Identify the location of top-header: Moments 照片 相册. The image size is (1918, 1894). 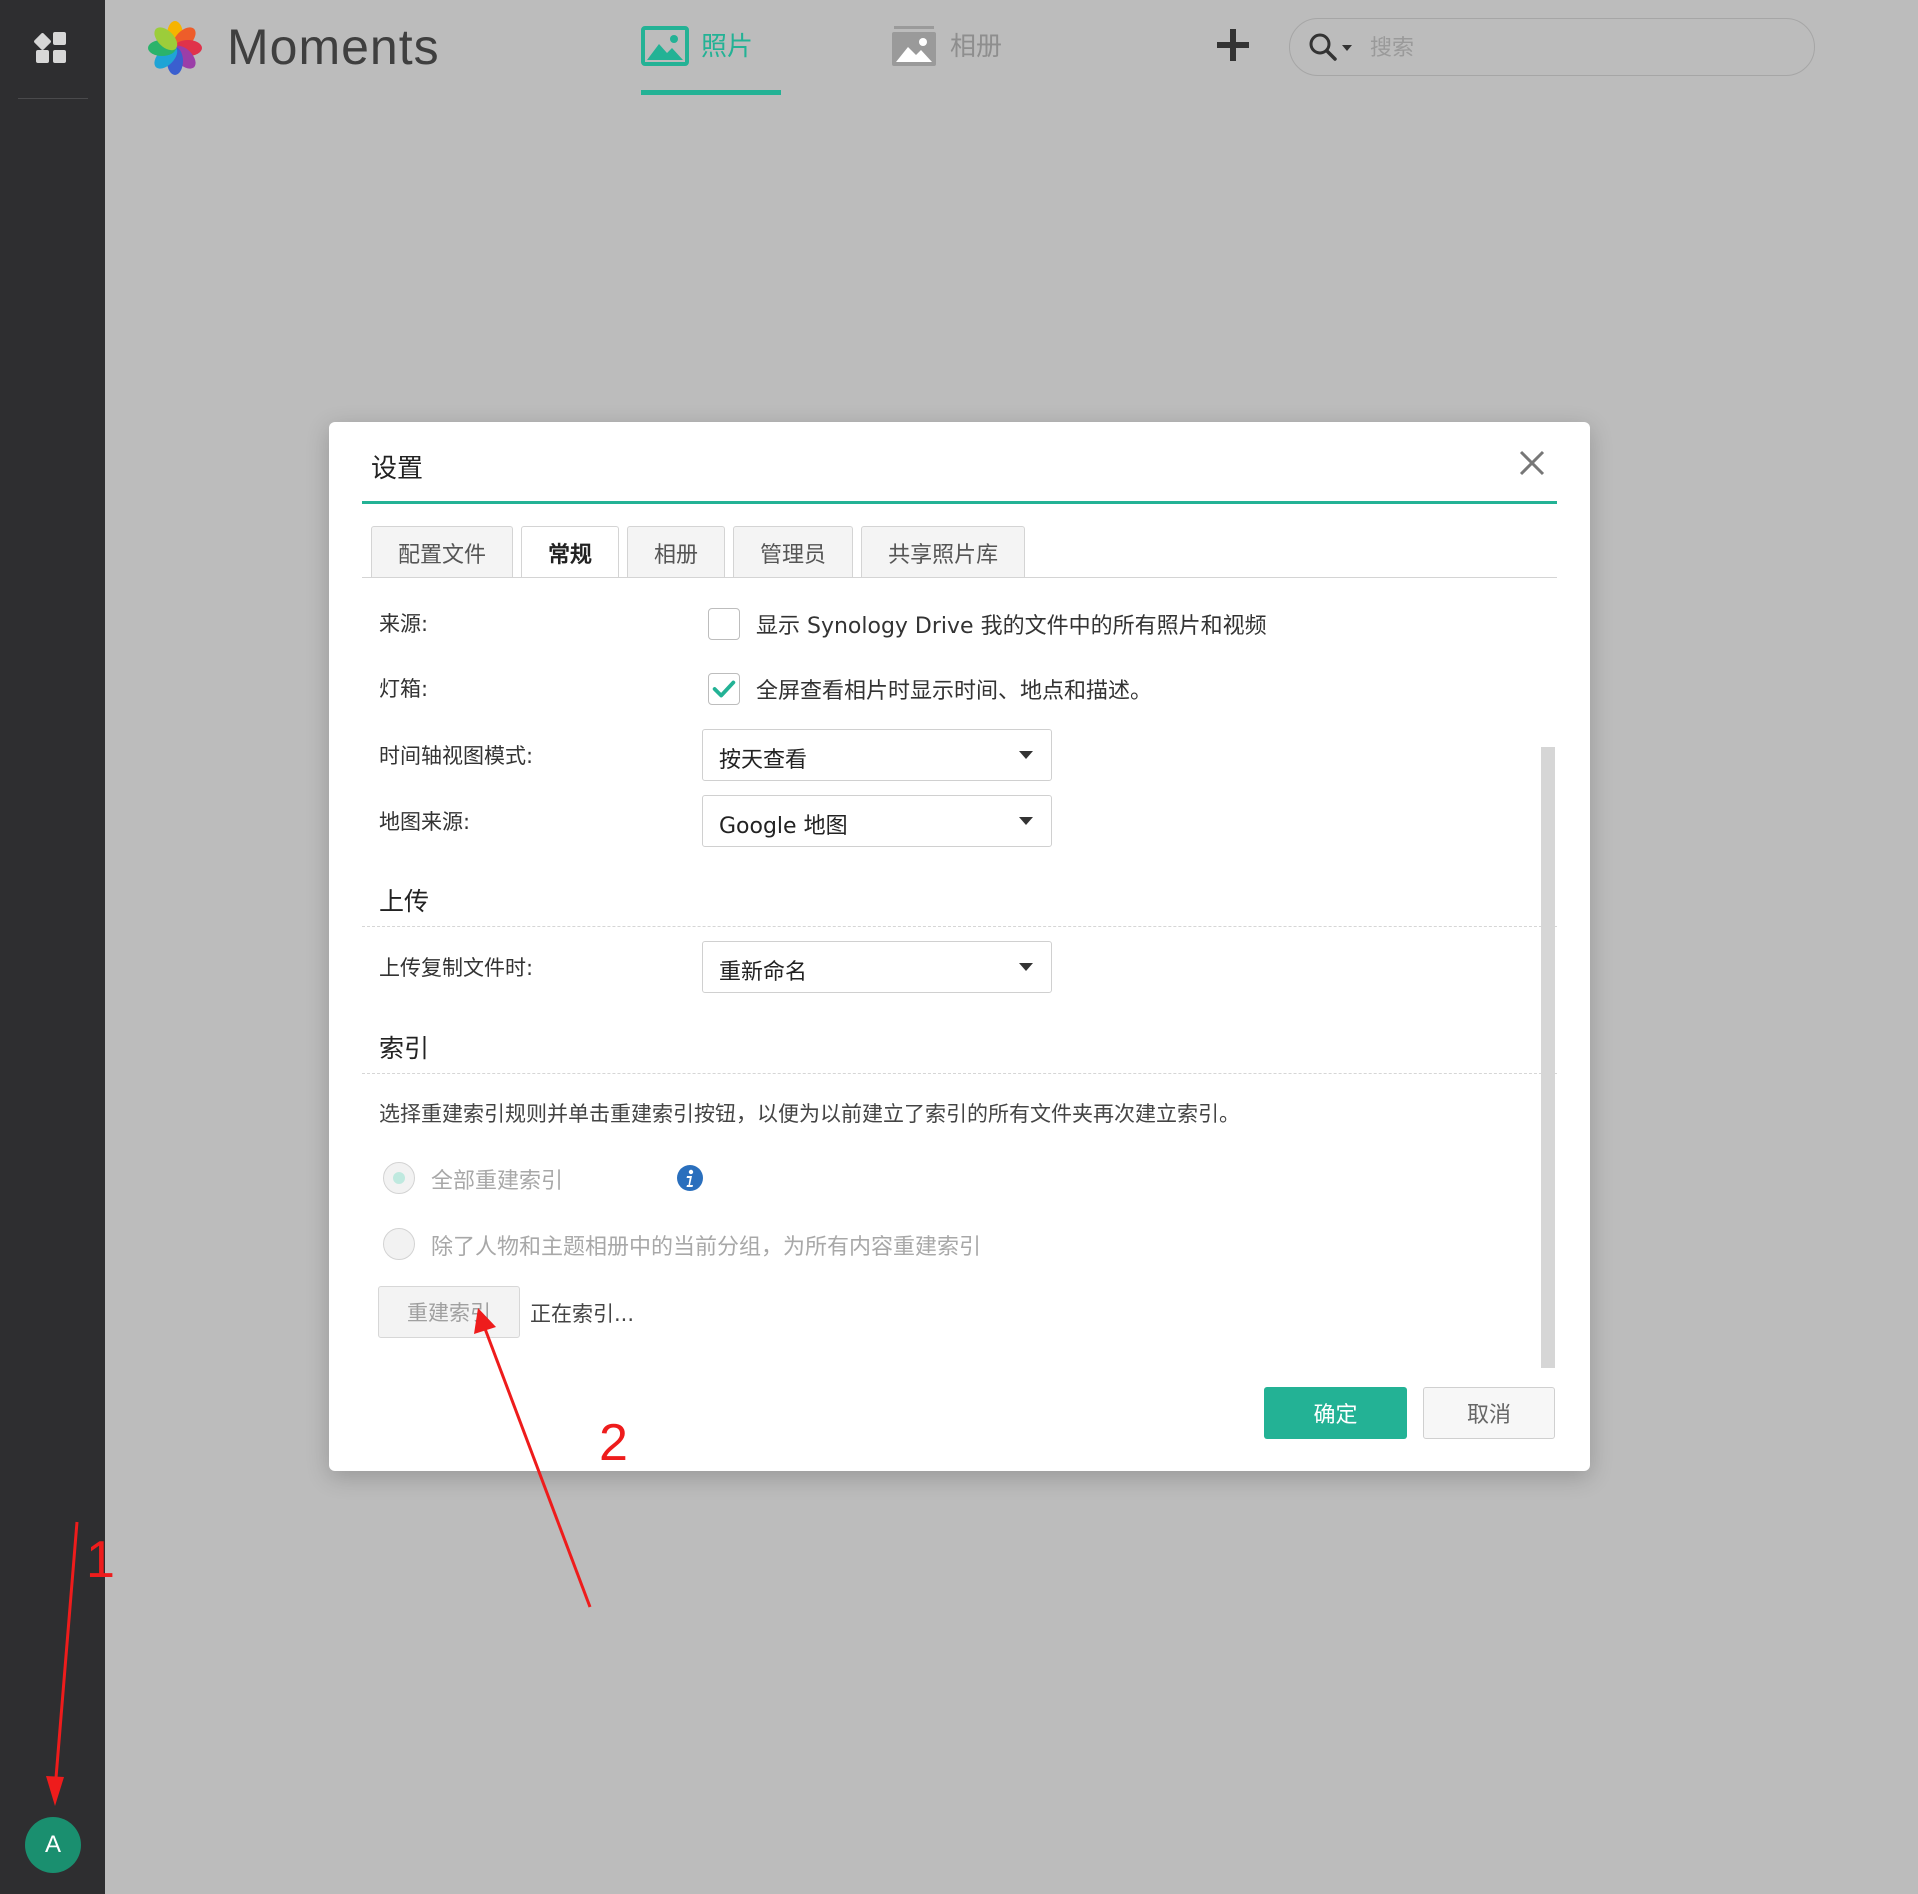
(1011, 50).